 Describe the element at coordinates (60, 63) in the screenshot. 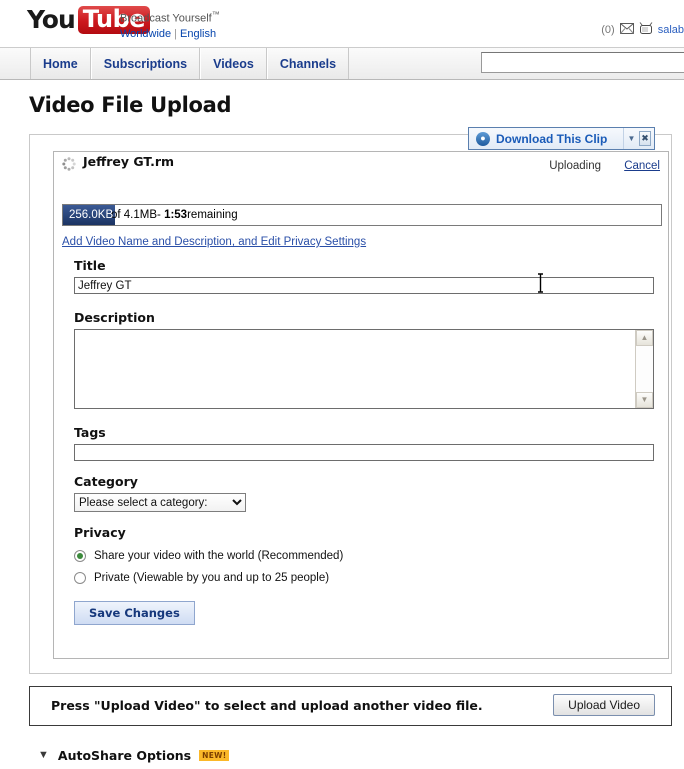

I see `nav-tab-home: Home` at that location.